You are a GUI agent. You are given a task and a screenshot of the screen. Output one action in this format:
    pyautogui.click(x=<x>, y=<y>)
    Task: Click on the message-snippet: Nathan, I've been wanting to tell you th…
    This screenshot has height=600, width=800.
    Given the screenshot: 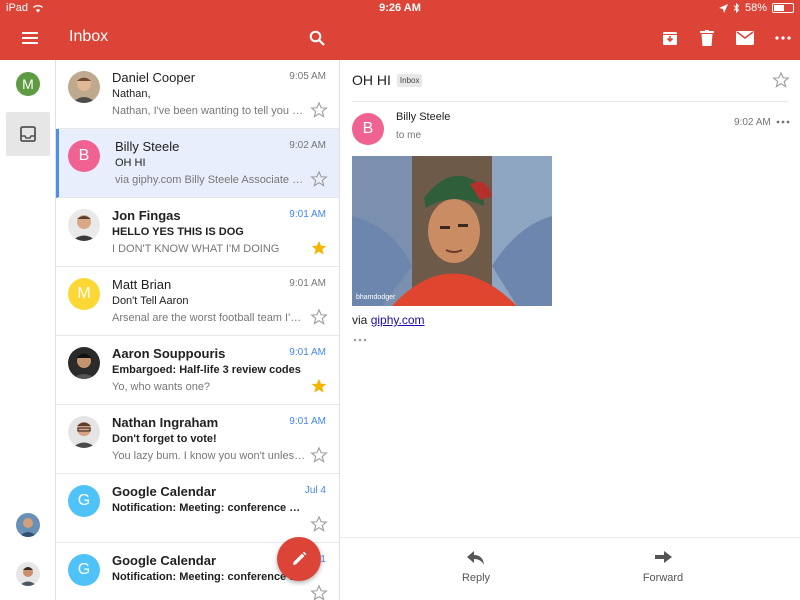 What is the action you would take?
    pyautogui.click(x=209, y=111)
    